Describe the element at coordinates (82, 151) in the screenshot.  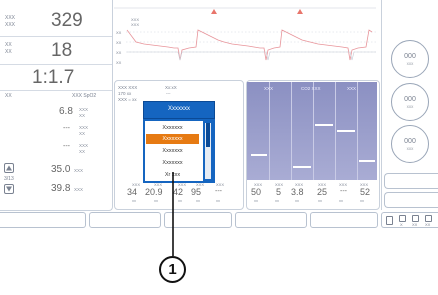
I see `measurement-3-unit-bottom: XX` at that location.